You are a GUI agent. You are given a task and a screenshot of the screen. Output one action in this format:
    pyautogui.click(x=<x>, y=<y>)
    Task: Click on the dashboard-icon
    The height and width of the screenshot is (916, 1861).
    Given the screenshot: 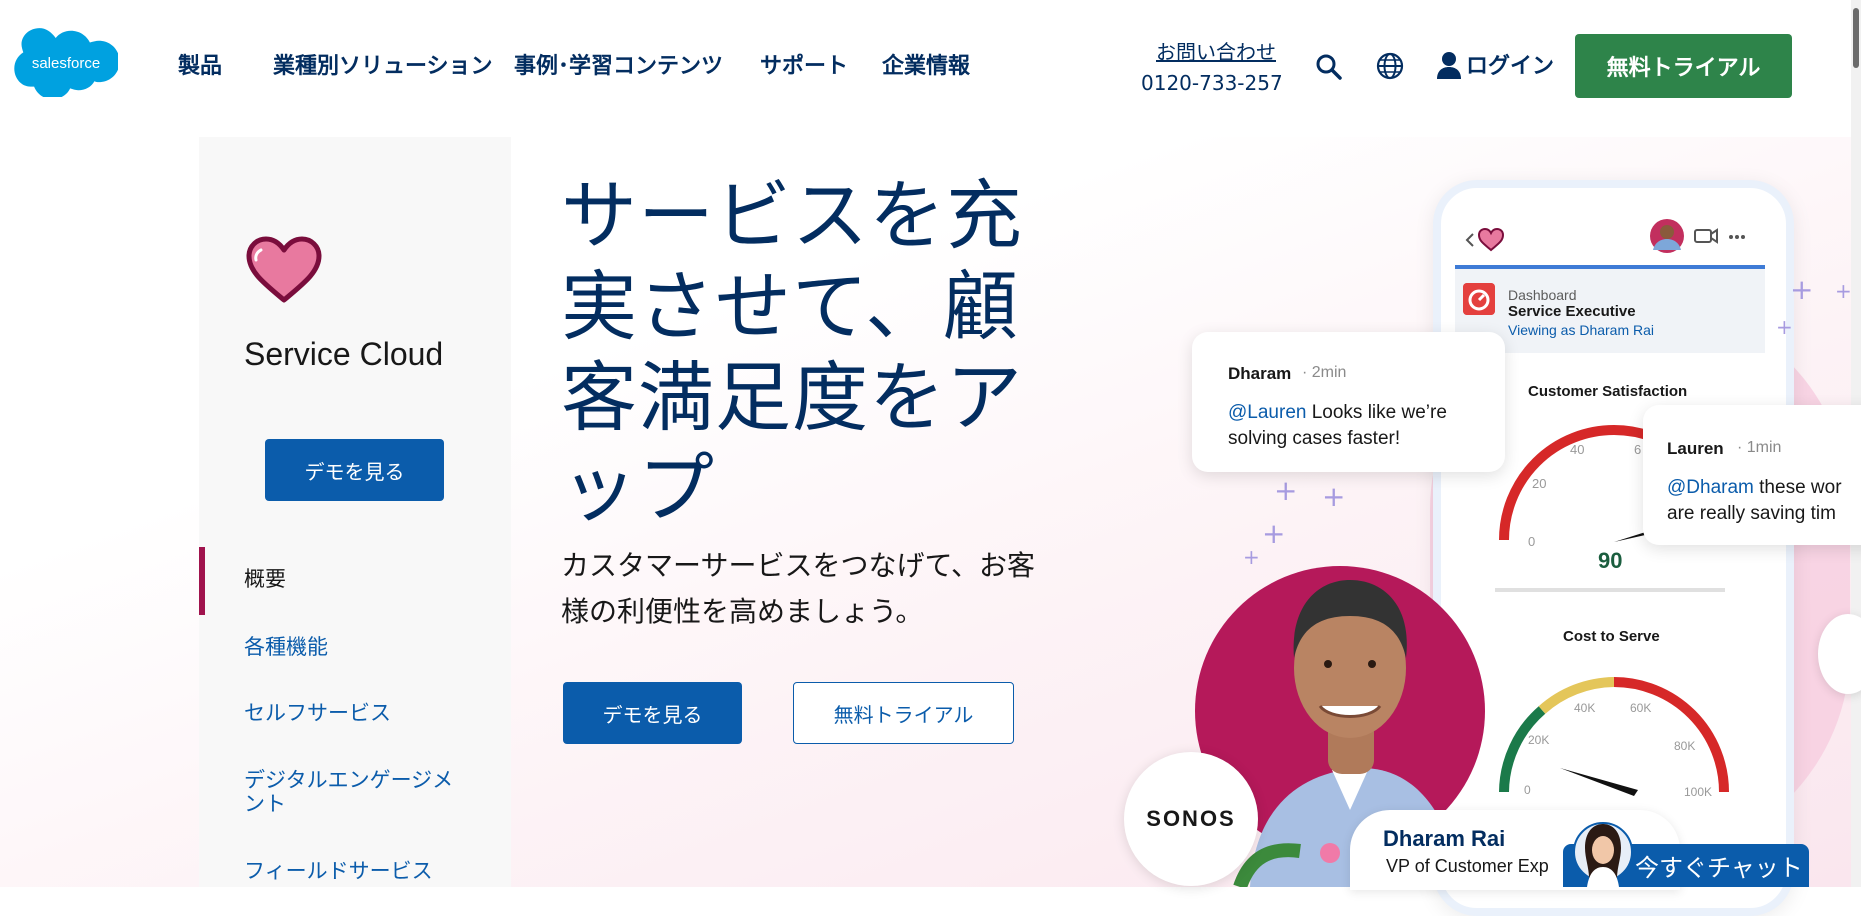 What is the action you would take?
    pyautogui.click(x=1479, y=299)
    